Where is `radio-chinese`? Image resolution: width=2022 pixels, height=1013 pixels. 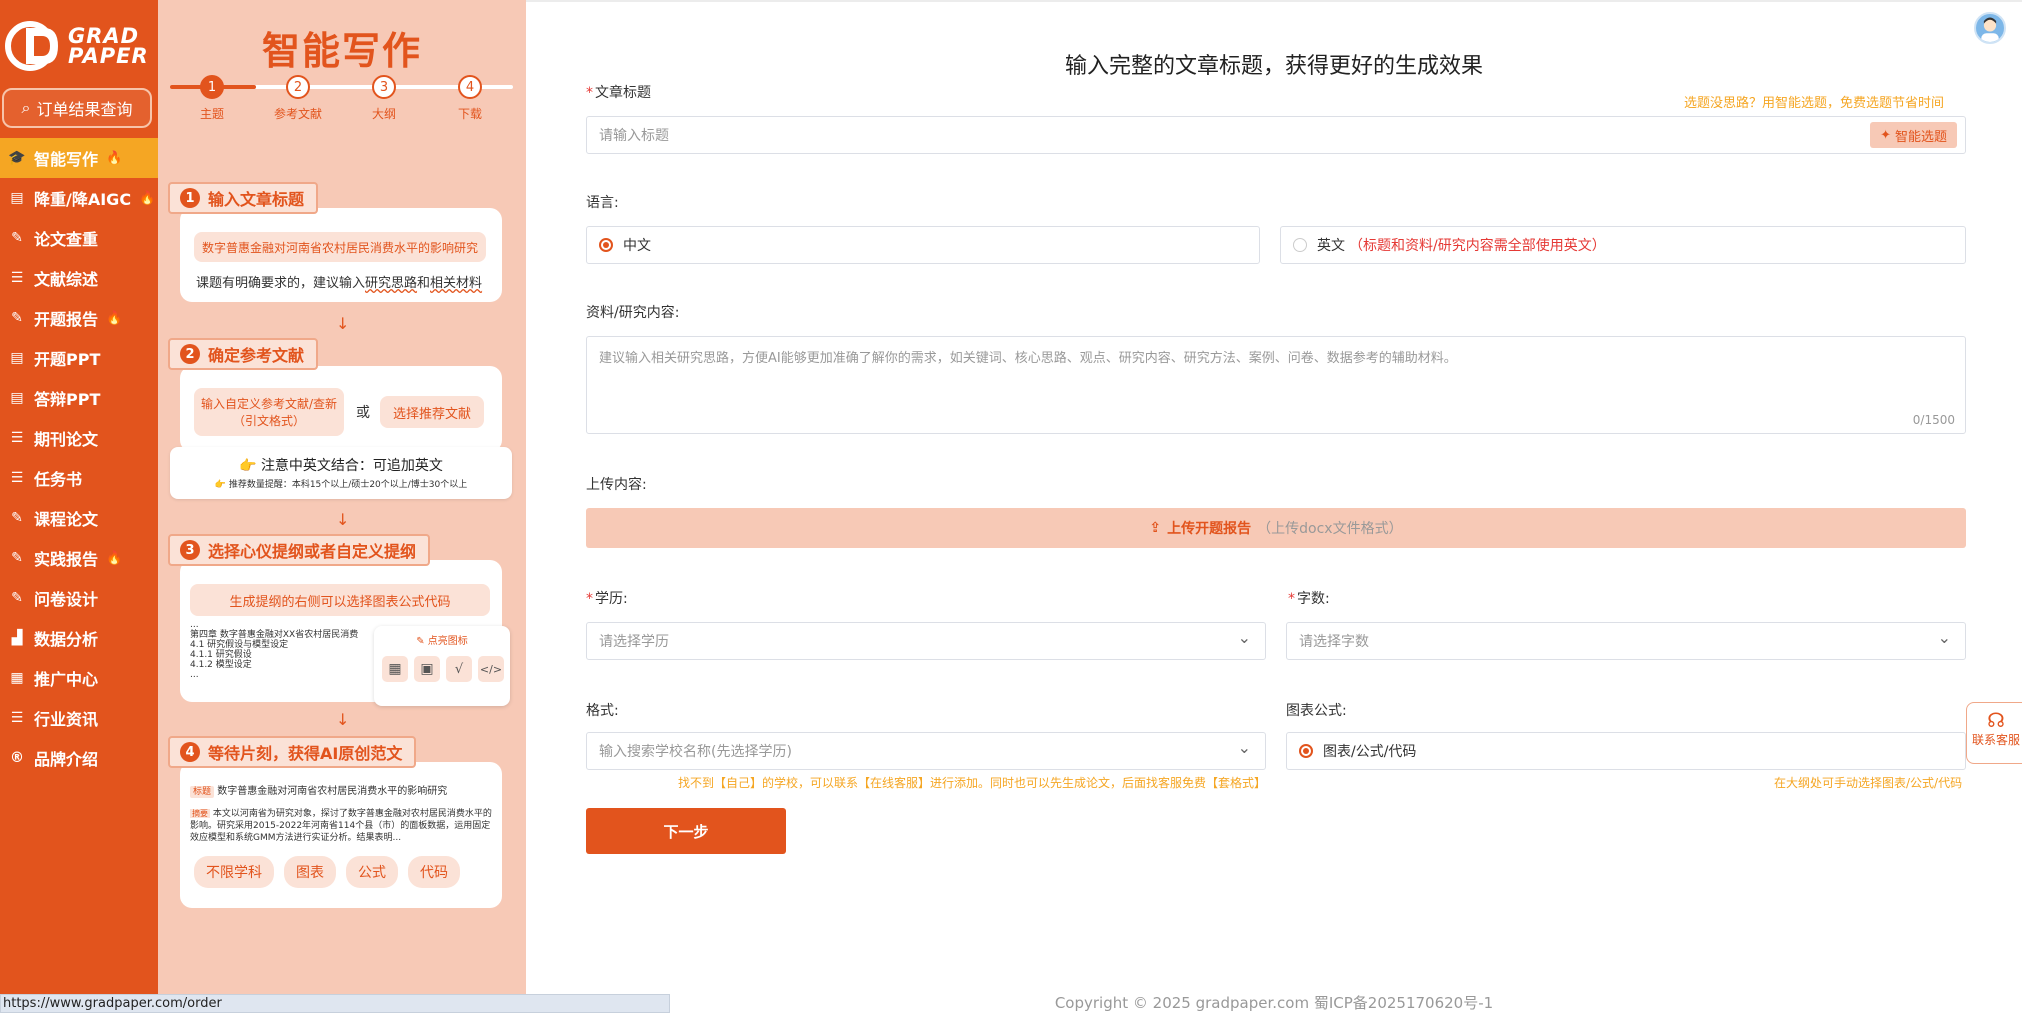
radio-chinese is located at coordinates (606, 245).